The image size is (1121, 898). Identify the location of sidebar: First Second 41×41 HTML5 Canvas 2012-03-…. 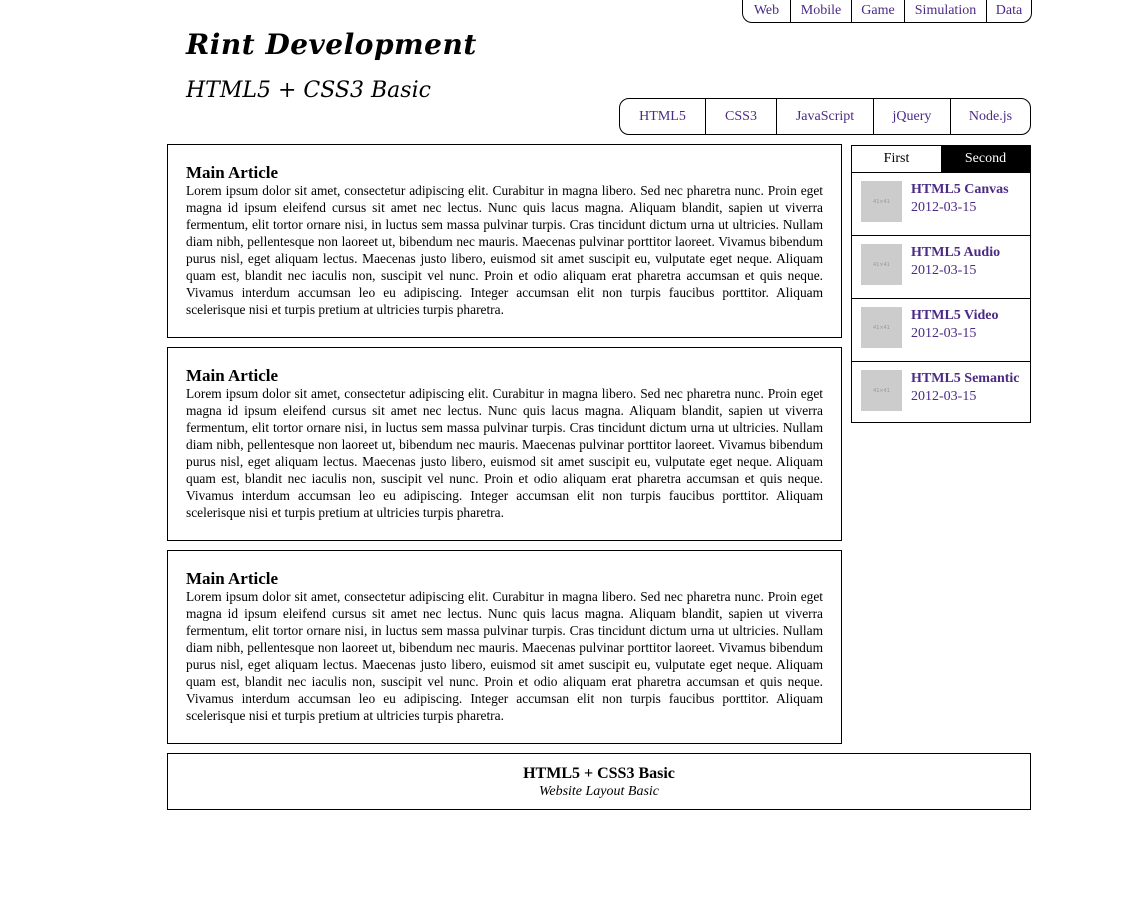
(941, 284).